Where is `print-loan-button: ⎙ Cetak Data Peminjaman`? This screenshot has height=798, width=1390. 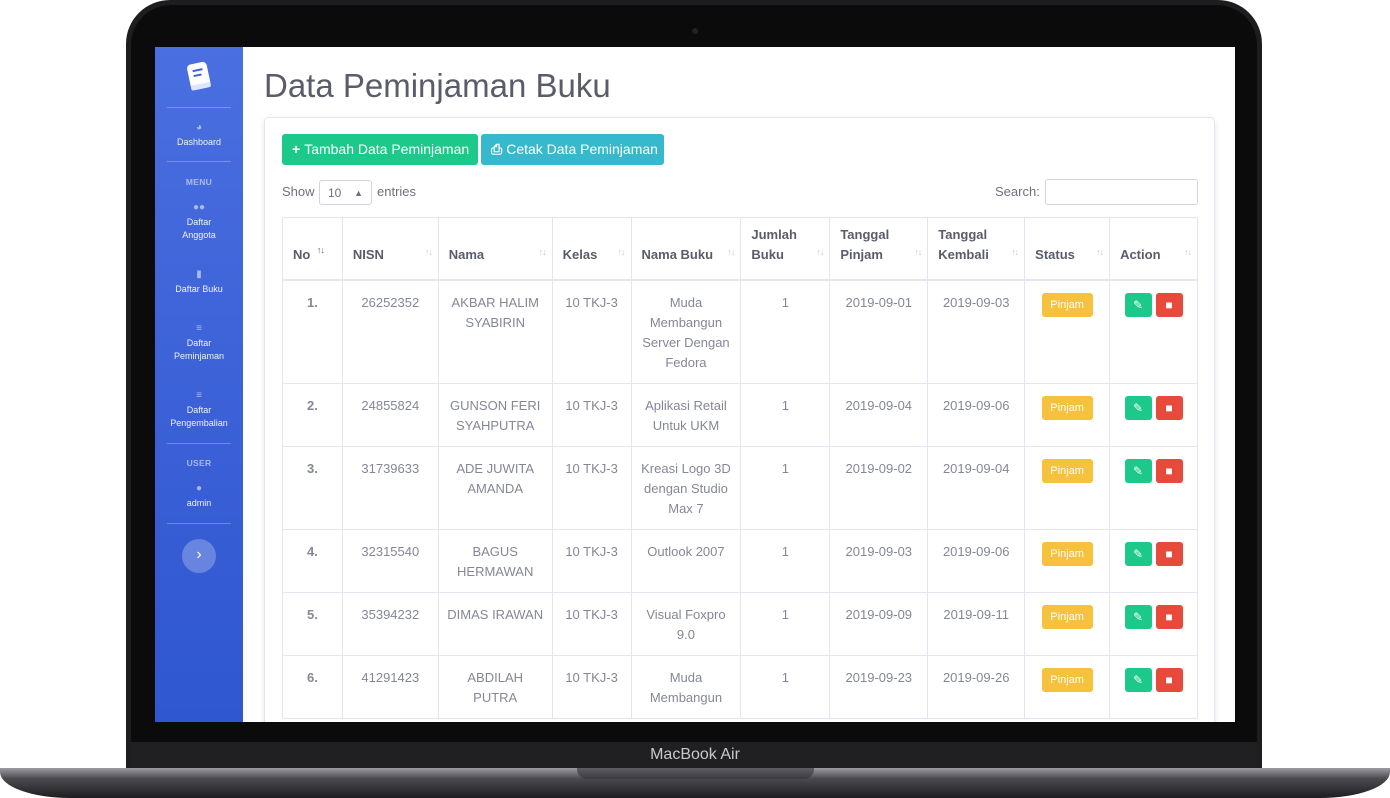 print-loan-button: ⎙ Cetak Data Peminjaman is located at coordinates (572, 149).